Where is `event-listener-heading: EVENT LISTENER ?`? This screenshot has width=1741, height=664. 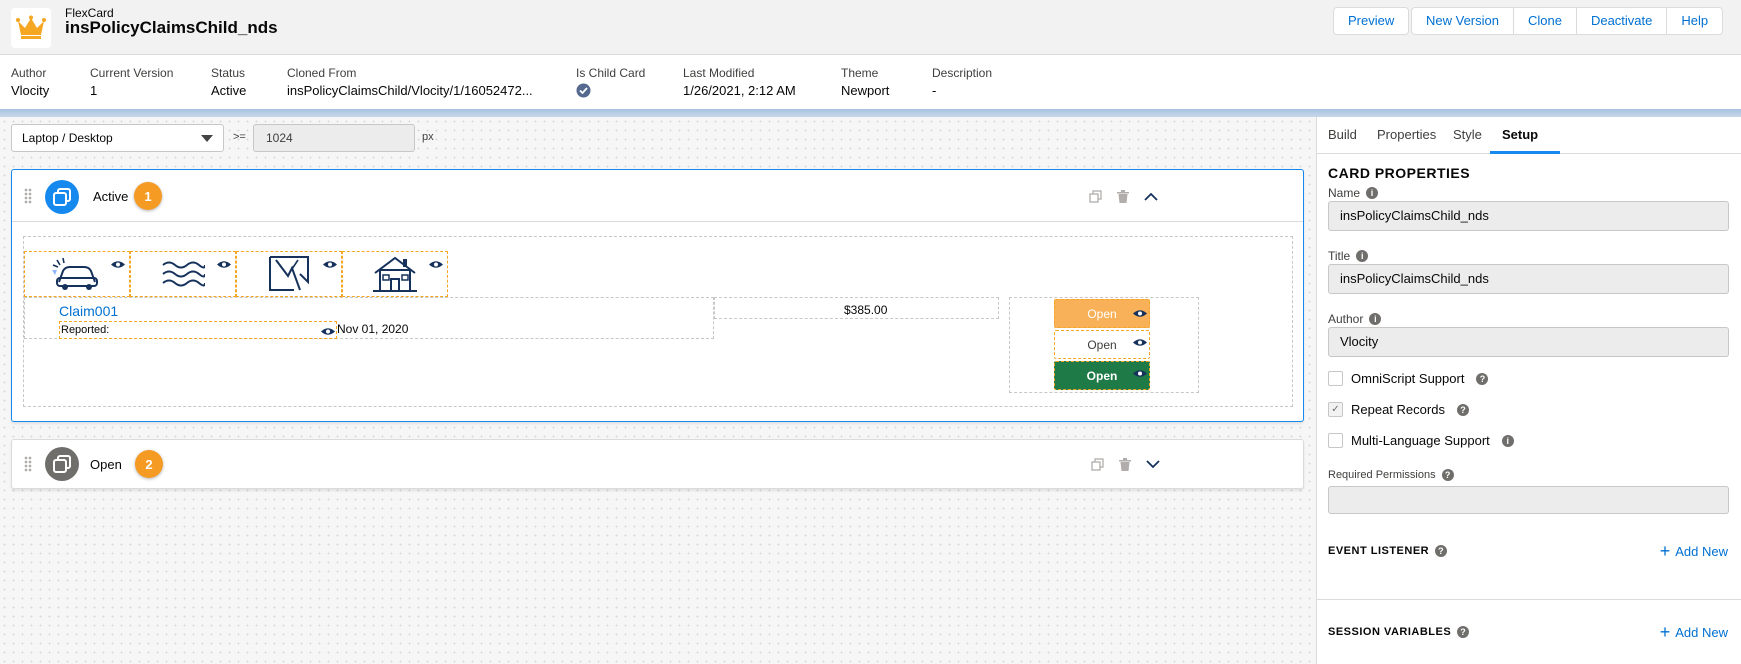 event-listener-heading: EVENT LISTENER ? is located at coordinates (1388, 551).